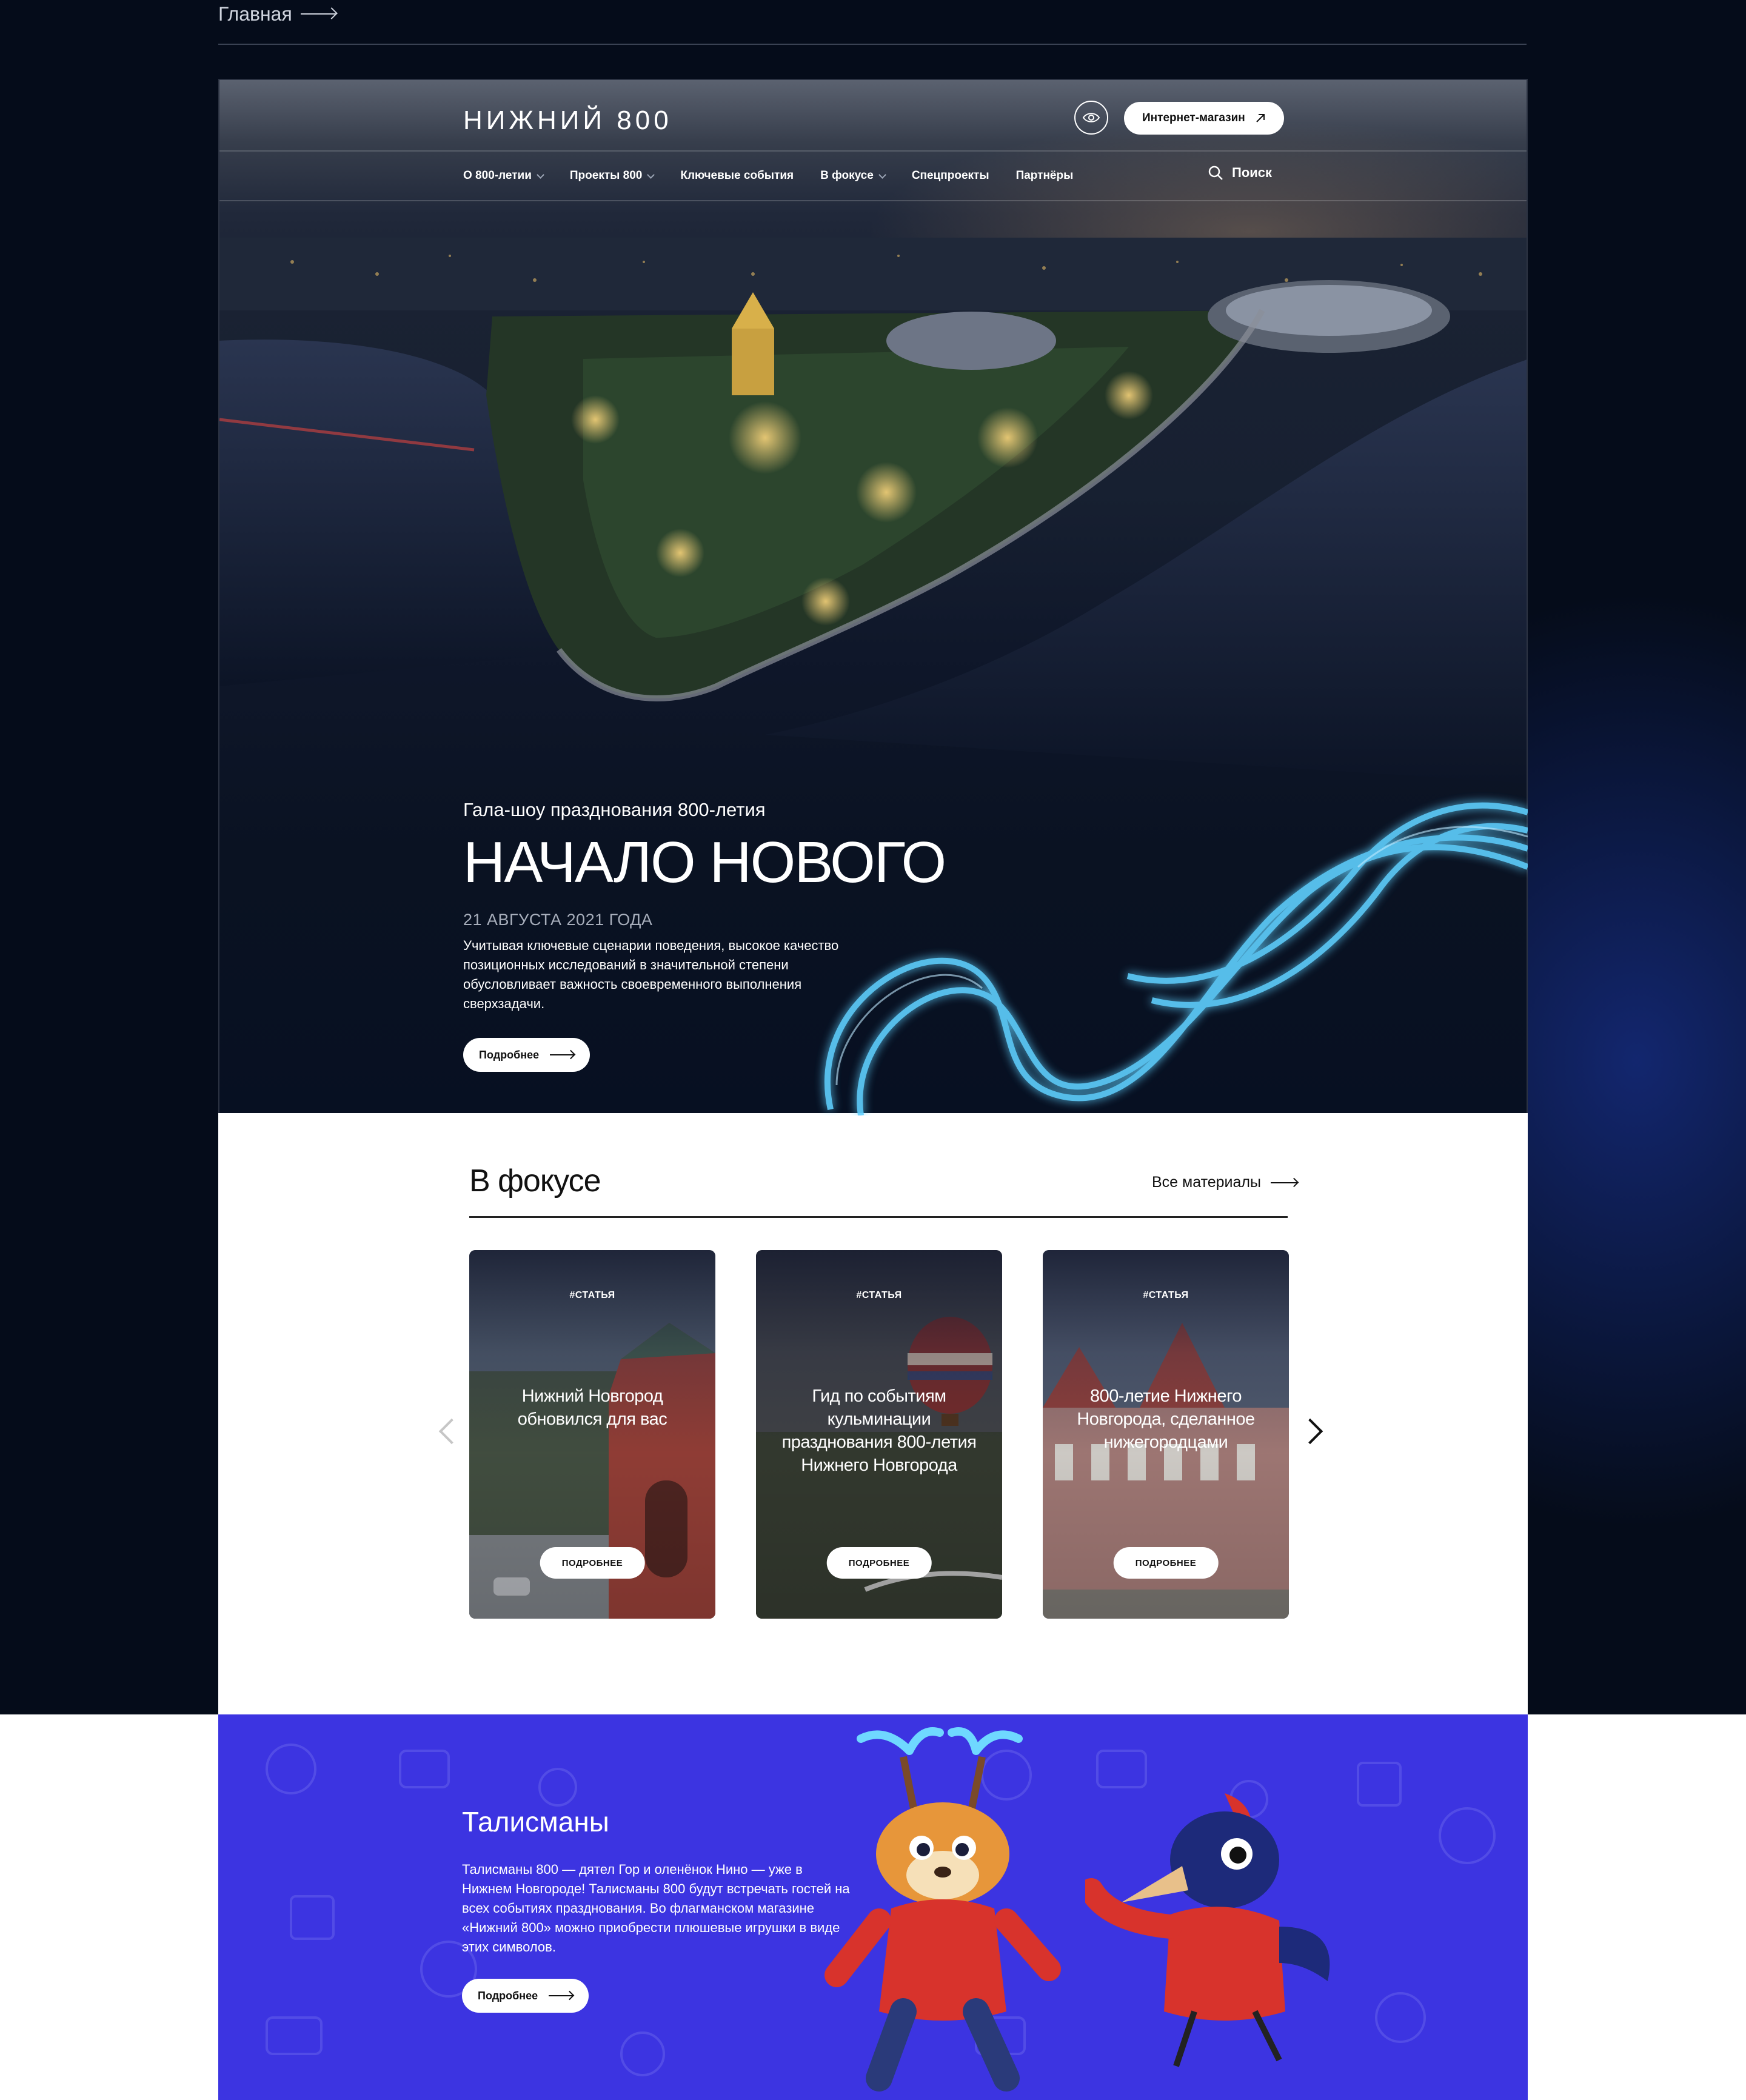 The width and height of the screenshot is (1746, 2100). I want to click on hero-subtitle: Гала-шоу празднования 800-летия, so click(614, 809).